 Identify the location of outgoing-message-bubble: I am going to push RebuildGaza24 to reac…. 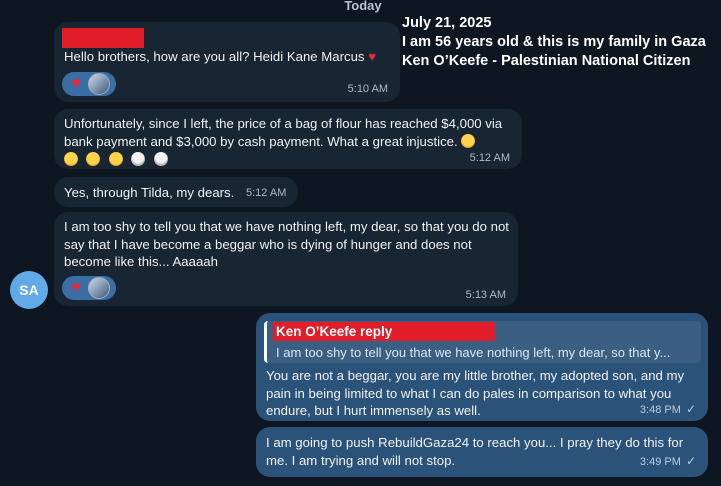
(482, 452).